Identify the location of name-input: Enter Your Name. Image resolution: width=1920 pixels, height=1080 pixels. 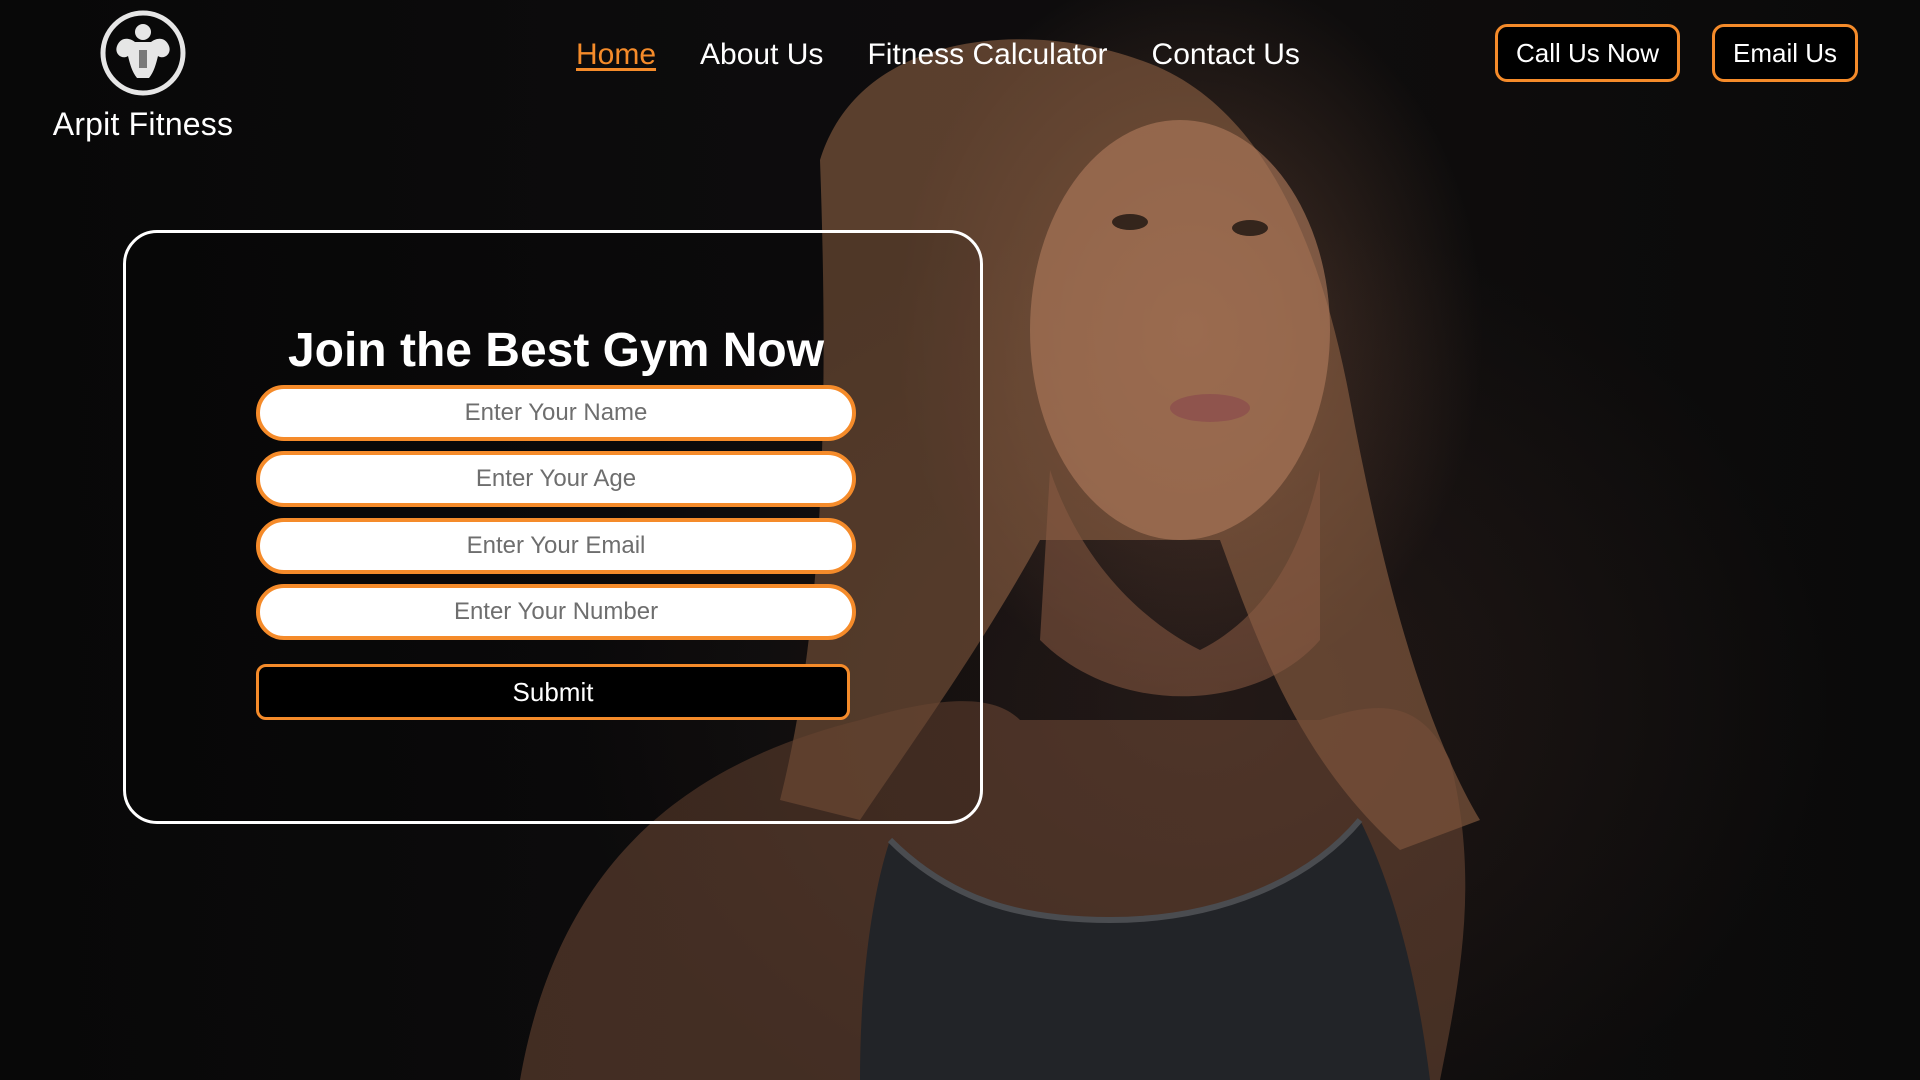
(556, 413).